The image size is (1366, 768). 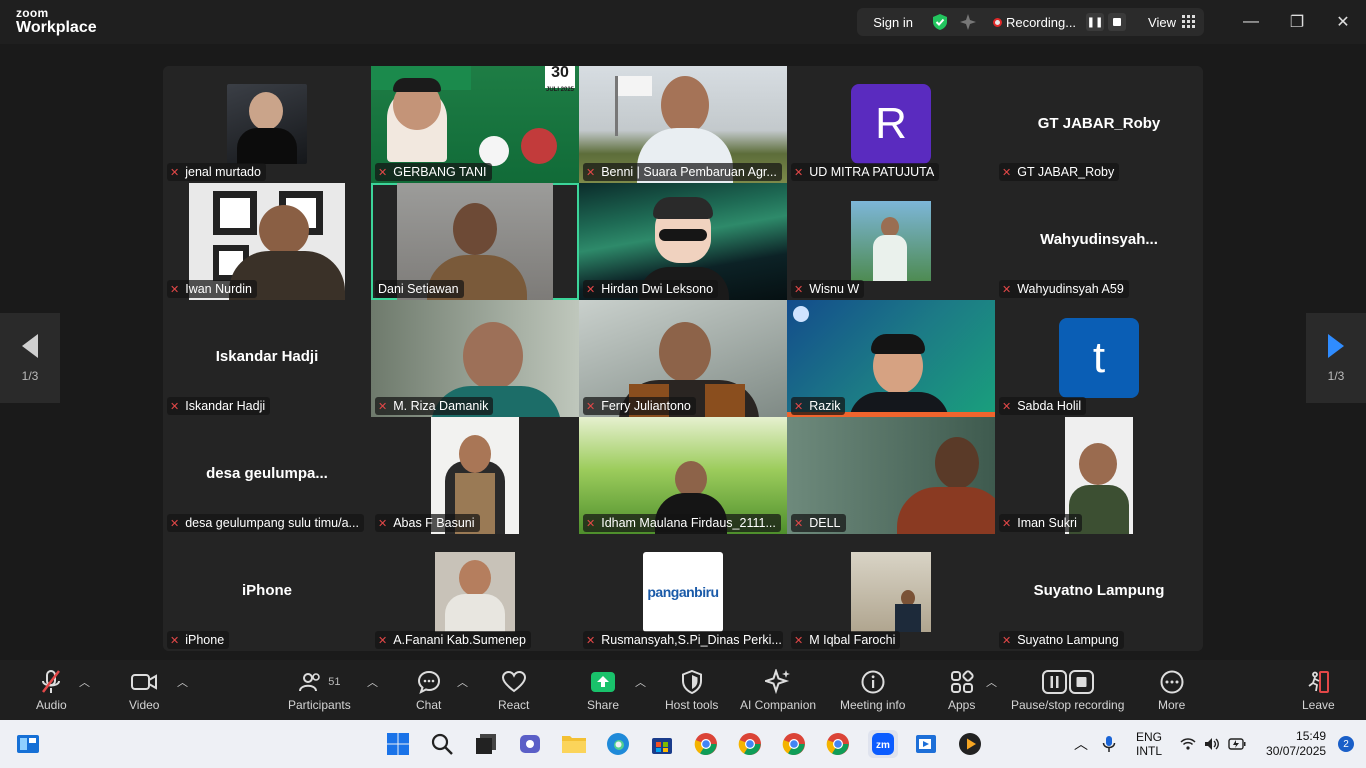 What do you see at coordinates (991, 682) in the screenshot?
I see `apps-options-chevron-icon: ︿` at bounding box center [991, 682].